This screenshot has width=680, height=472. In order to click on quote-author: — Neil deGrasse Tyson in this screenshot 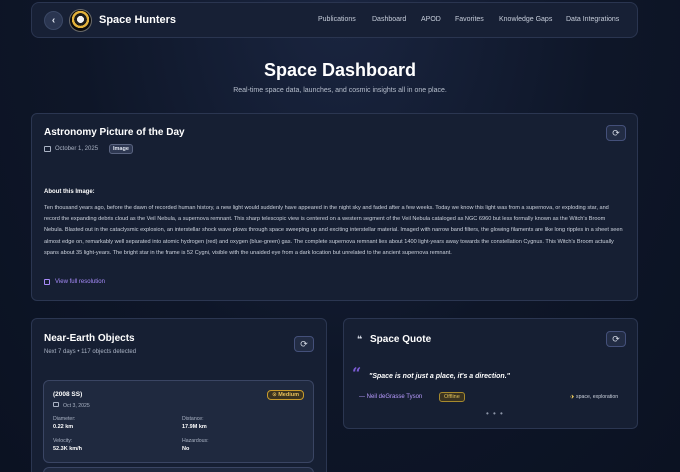, I will do `click(390, 397)`.